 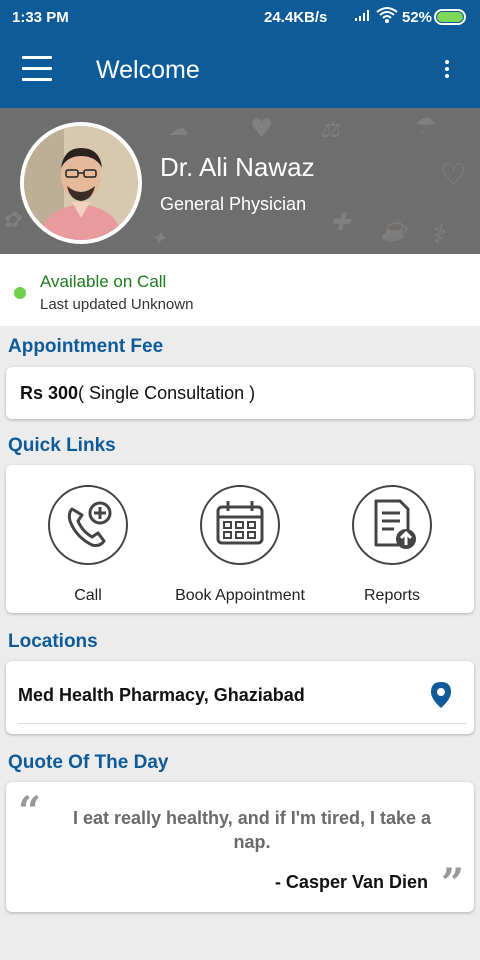 What do you see at coordinates (240, 595) in the screenshot?
I see `quick-link-label: Book Appointment` at bounding box center [240, 595].